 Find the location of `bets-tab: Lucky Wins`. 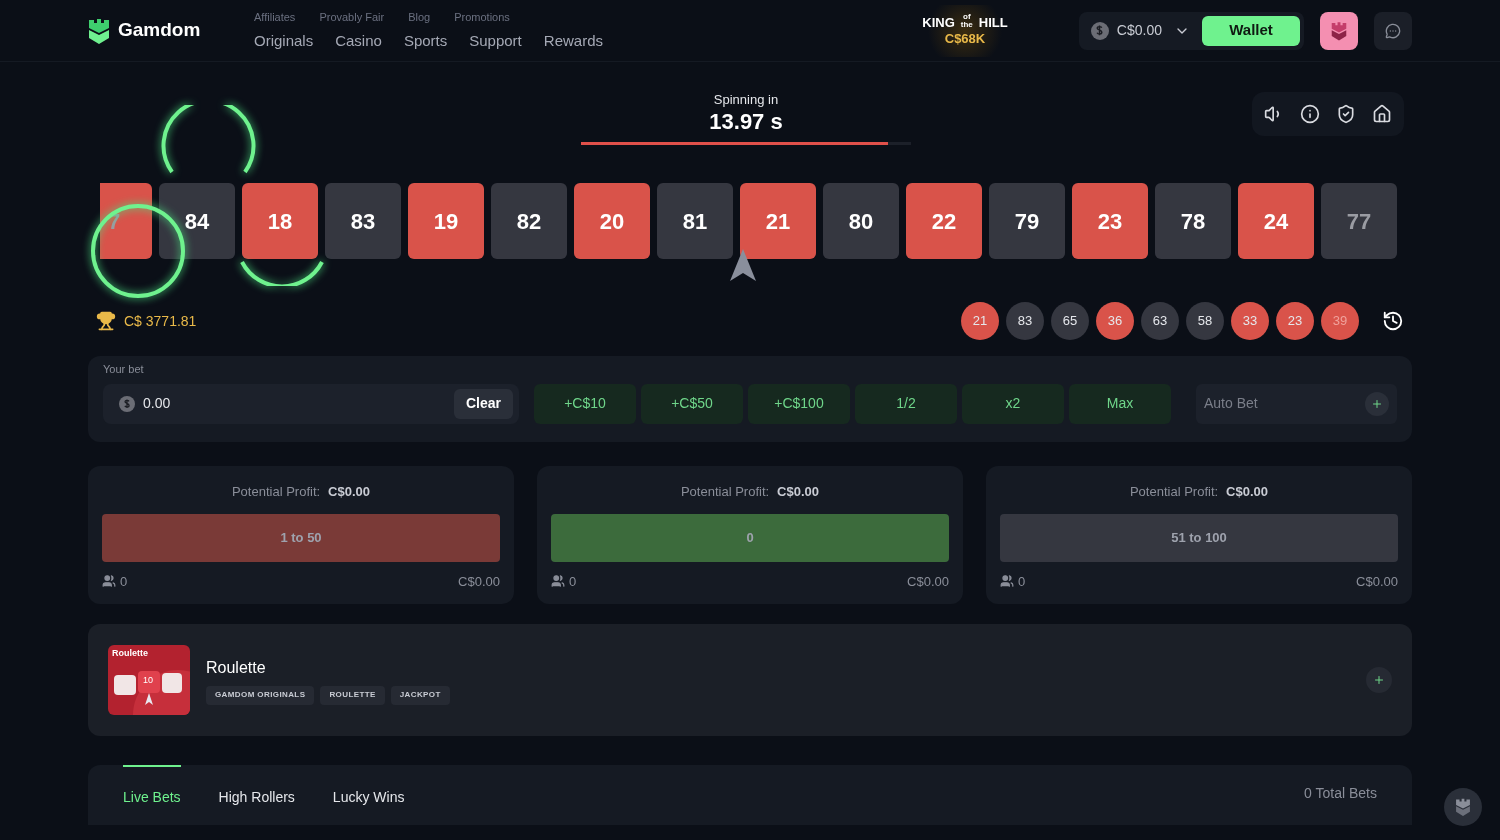

bets-tab: Lucky Wins is located at coordinates (368, 788).